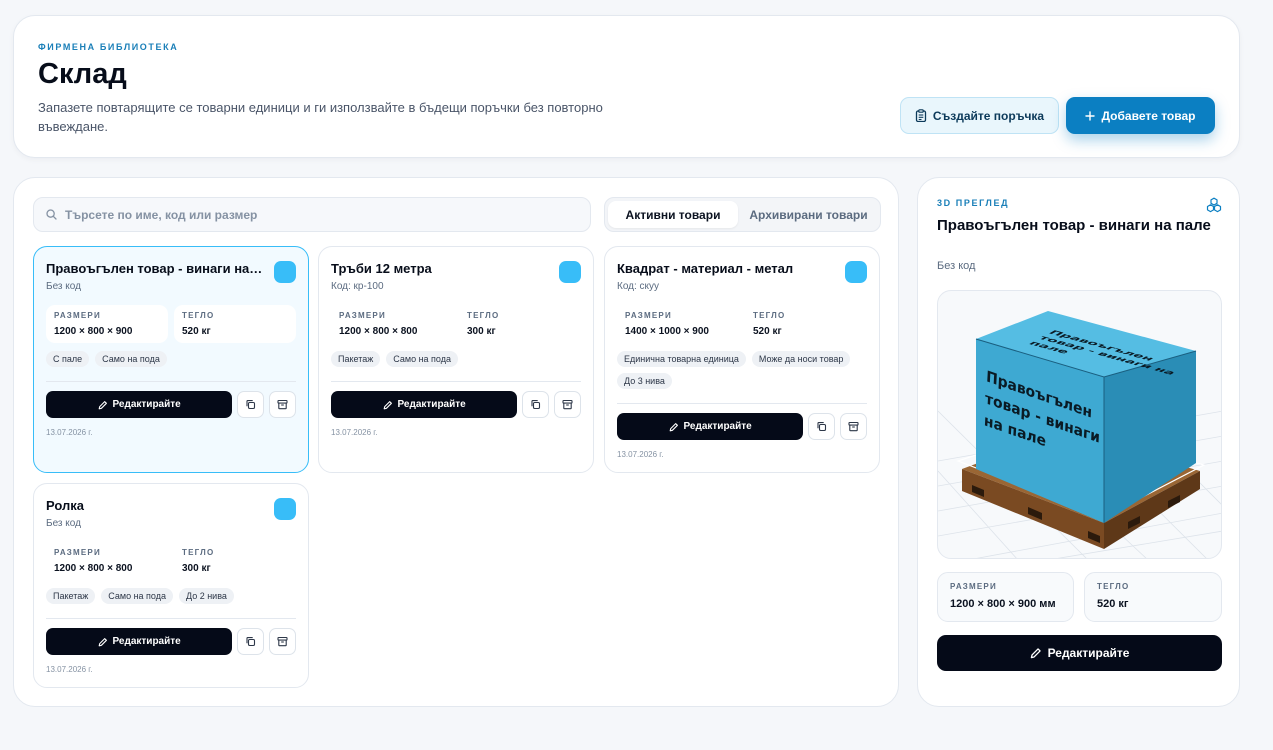 This screenshot has width=1273, height=750. I want to click on cubes-icon, so click(1214, 205).